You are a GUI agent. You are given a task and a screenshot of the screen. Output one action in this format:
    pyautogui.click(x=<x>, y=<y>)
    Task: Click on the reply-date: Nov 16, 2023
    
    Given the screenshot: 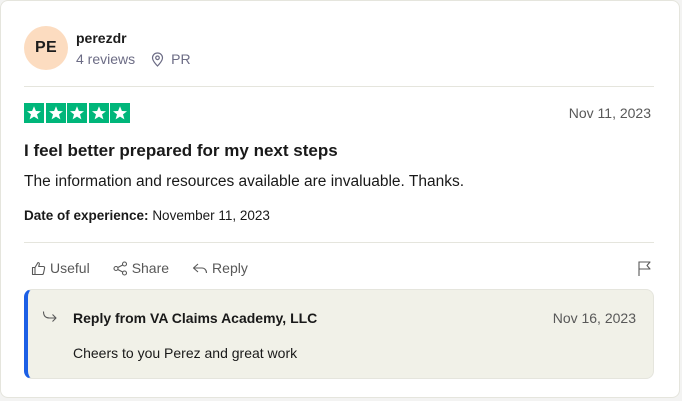 What is the action you would take?
    pyautogui.click(x=594, y=318)
    